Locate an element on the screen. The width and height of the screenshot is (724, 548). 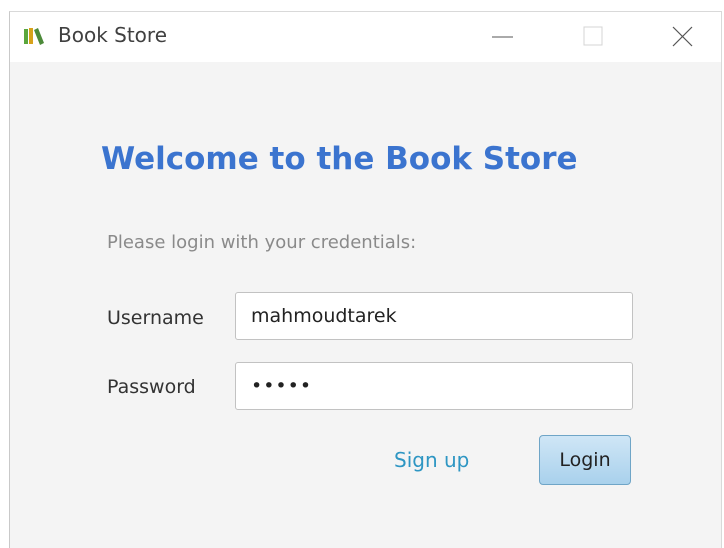
minimize-icon is located at coordinates (502, 37).